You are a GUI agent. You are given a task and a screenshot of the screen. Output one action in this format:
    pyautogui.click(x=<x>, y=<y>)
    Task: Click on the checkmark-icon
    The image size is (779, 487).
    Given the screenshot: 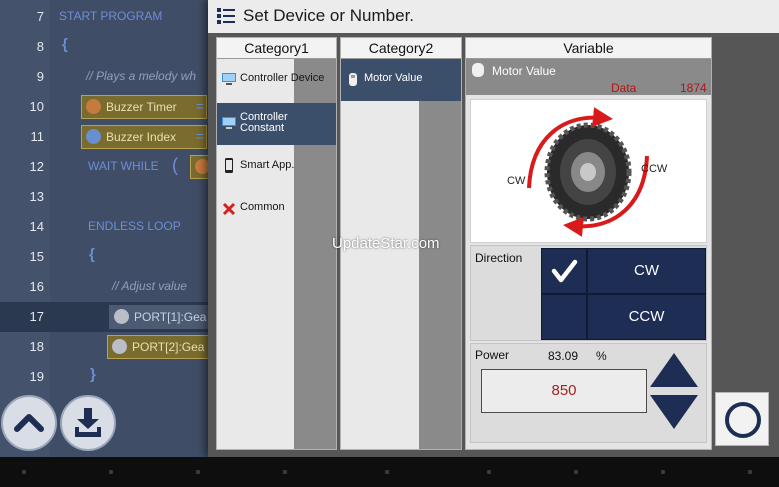 What is the action you would take?
    pyautogui.click(x=564, y=271)
    